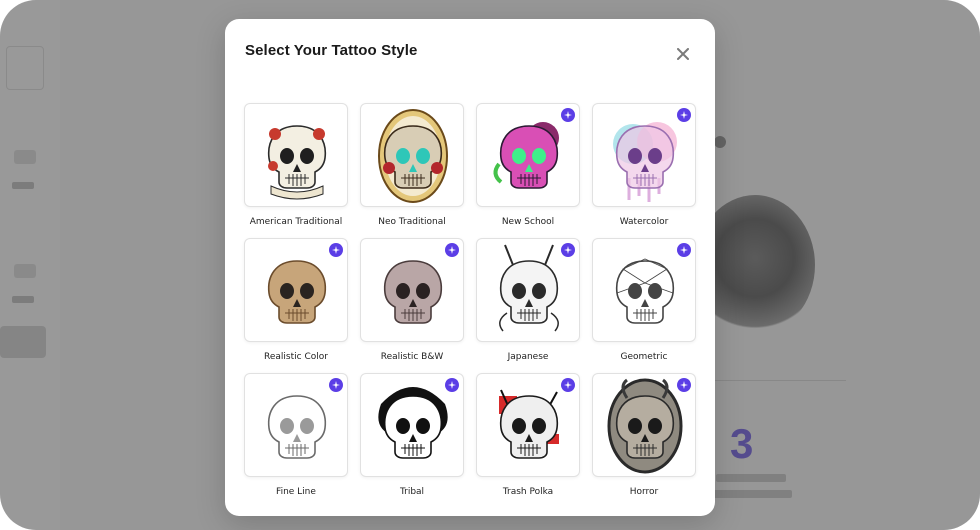 Image resolution: width=980 pixels, height=530 pixels. I want to click on modal-title: Select Your Tattoo Style, so click(331, 50).